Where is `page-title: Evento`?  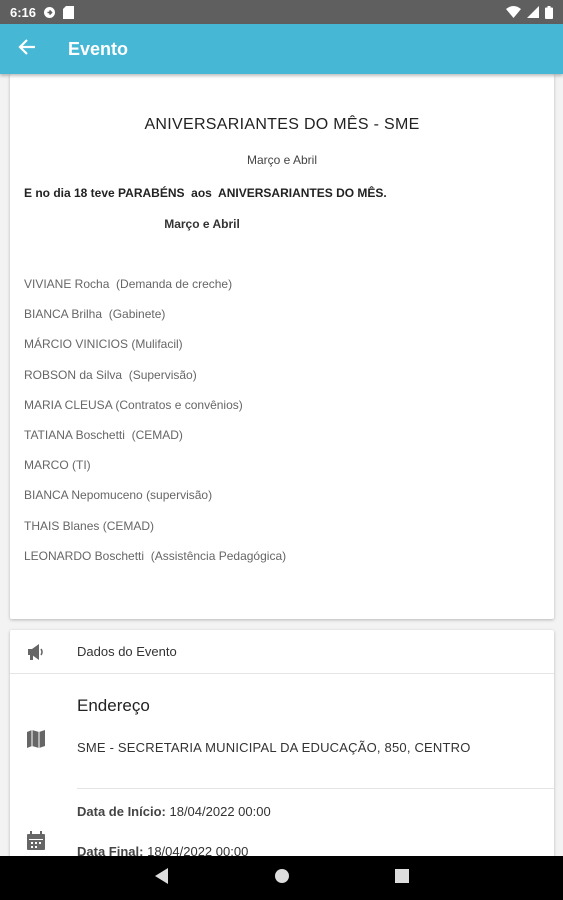 page-title: Evento is located at coordinates (98, 48).